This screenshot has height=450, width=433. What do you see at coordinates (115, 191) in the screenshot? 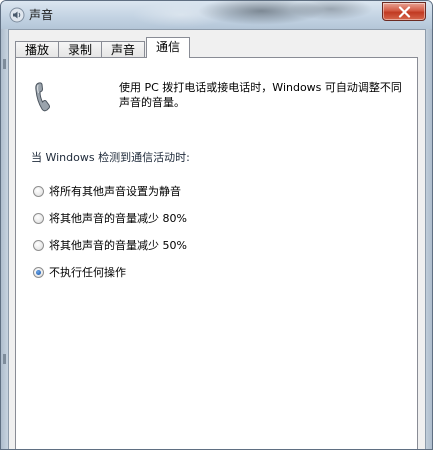
I see `option-mute-all-label: 将所有其他声音设置为静音` at bounding box center [115, 191].